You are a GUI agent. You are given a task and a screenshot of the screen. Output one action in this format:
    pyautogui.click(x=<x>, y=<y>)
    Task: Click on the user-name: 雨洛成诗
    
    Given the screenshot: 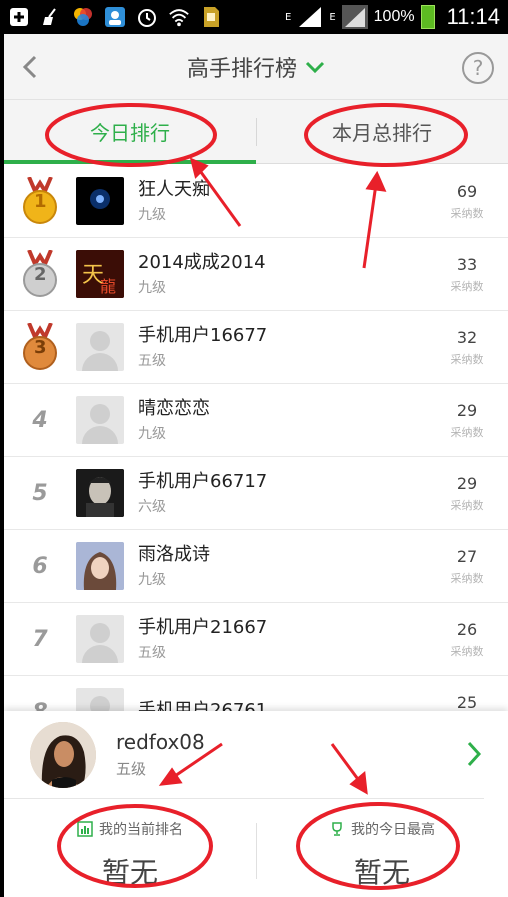 What is the action you would take?
    pyautogui.click(x=174, y=554)
    